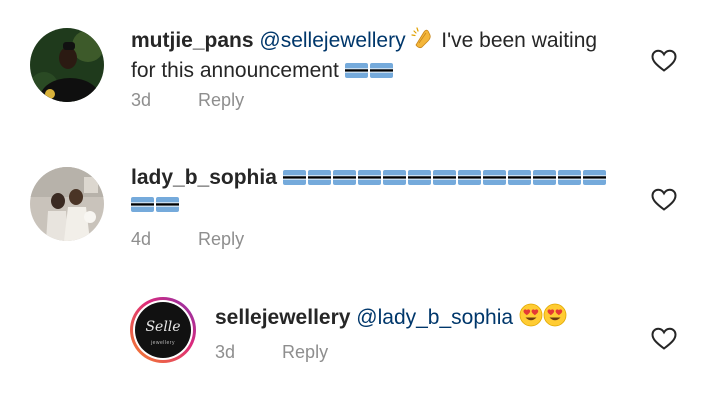 The height and width of the screenshot is (401, 720). What do you see at coordinates (332, 40) in the screenshot?
I see `comment-mention: @sellejewellery` at bounding box center [332, 40].